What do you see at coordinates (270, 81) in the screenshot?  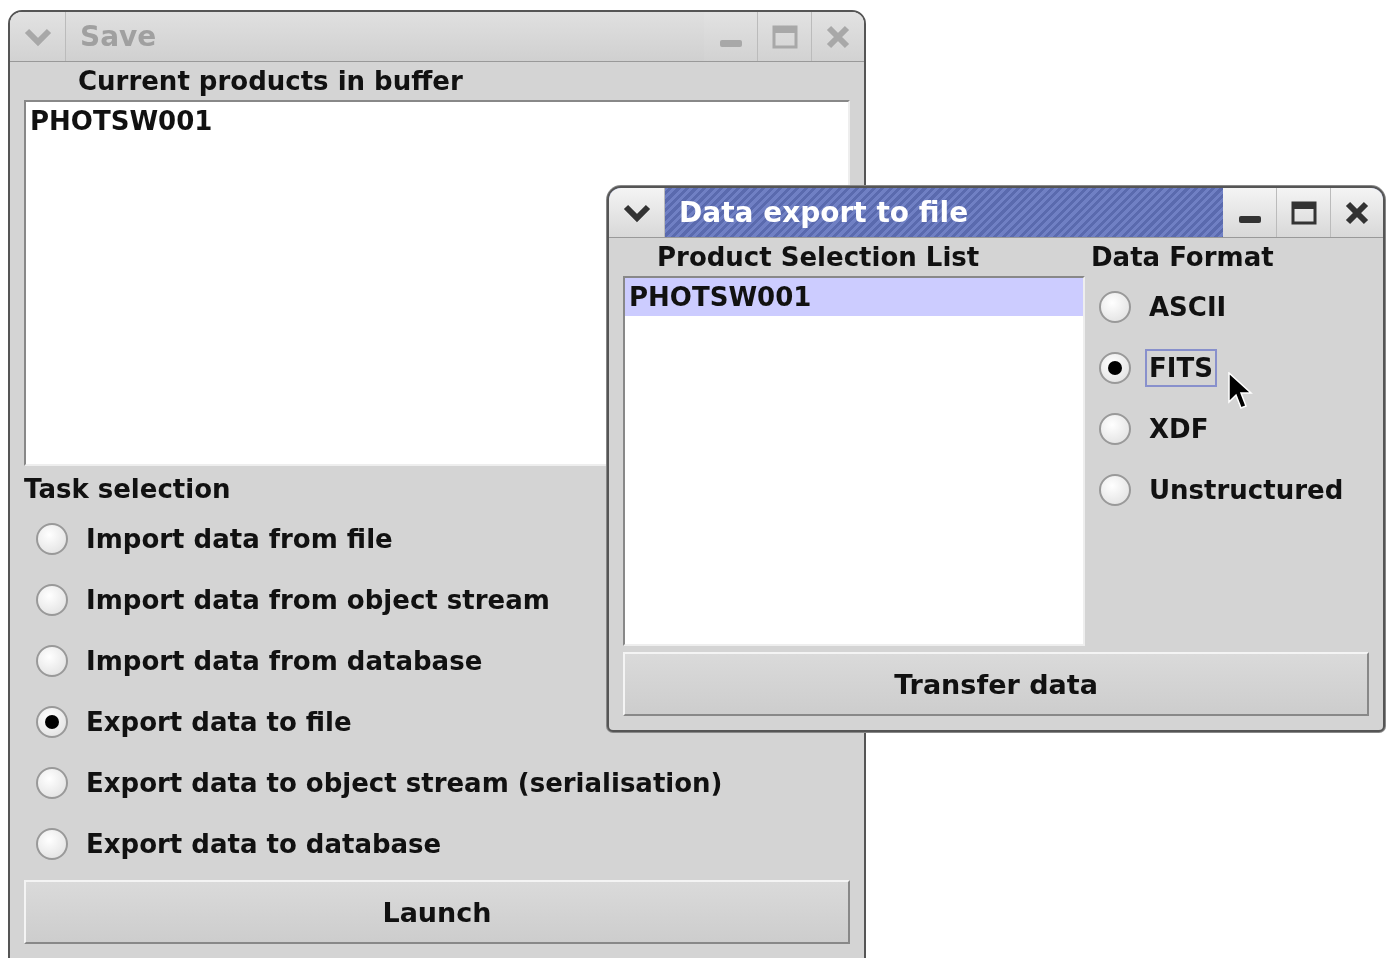 I see `section-heading: Current products in buffer` at bounding box center [270, 81].